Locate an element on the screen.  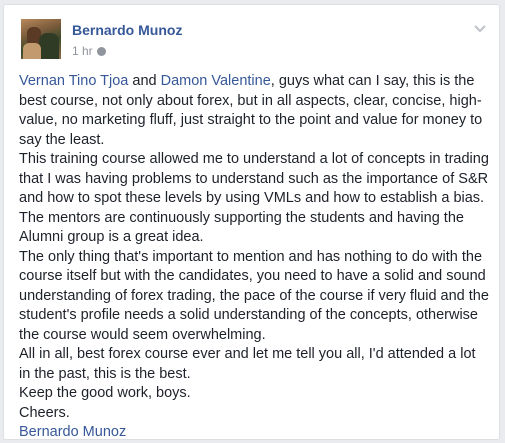
mention-vernan: Vernan Tino Tjoa is located at coordinates (73, 81).